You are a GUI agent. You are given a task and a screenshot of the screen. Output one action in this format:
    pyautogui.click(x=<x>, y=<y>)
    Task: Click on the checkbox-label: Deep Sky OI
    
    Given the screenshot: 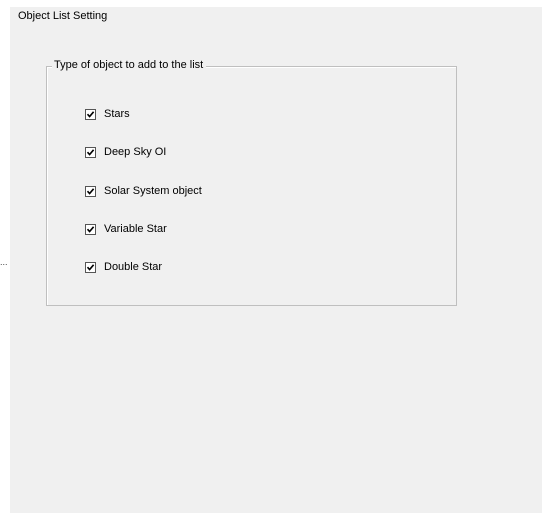 What is the action you would take?
    pyautogui.click(x=135, y=152)
    